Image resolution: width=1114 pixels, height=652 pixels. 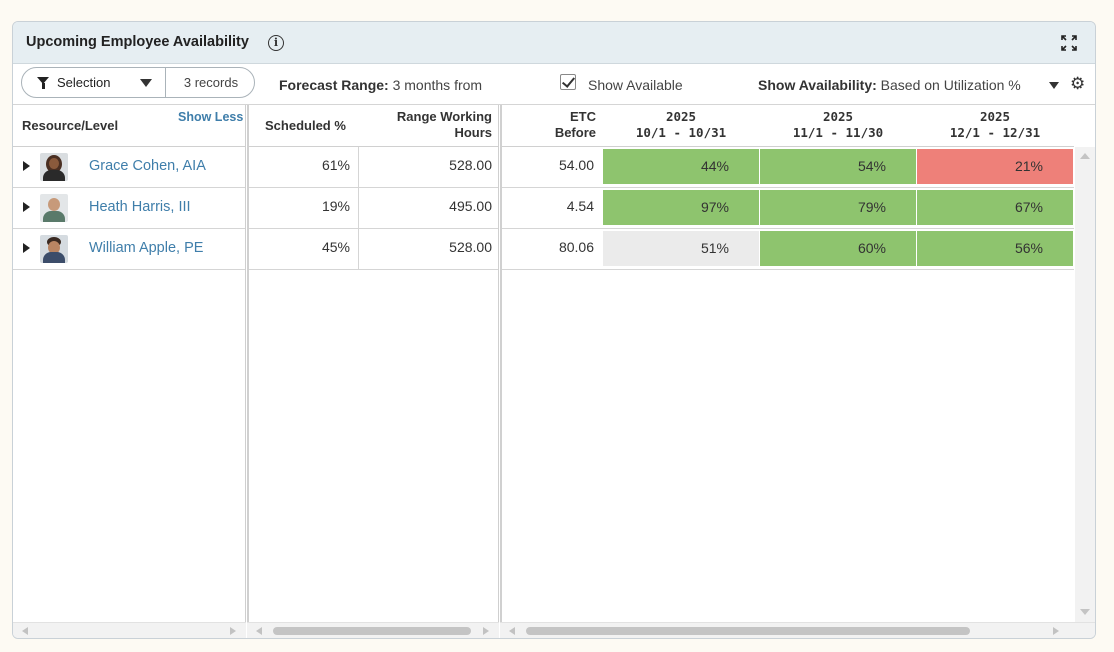 I want to click on availability-cell: 67%, so click(x=995, y=207).